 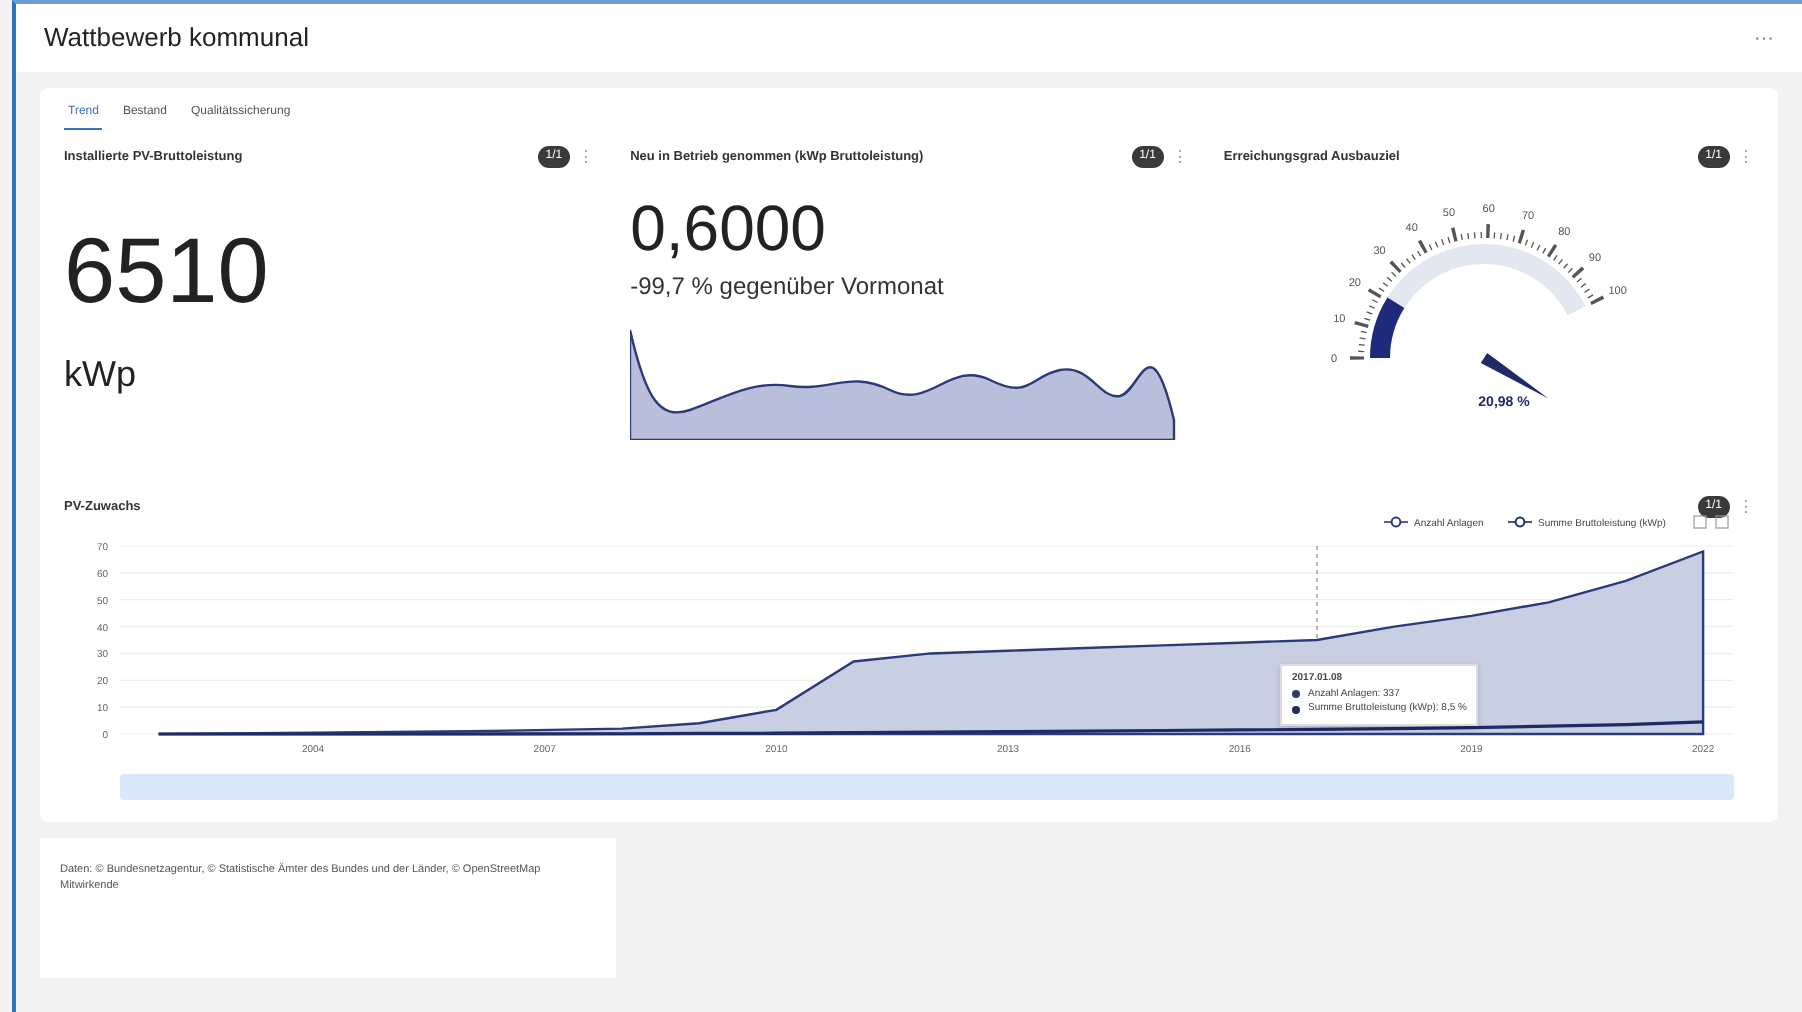 What do you see at coordinates (1764, 38) in the screenshot?
I see `more-menu: ···` at bounding box center [1764, 38].